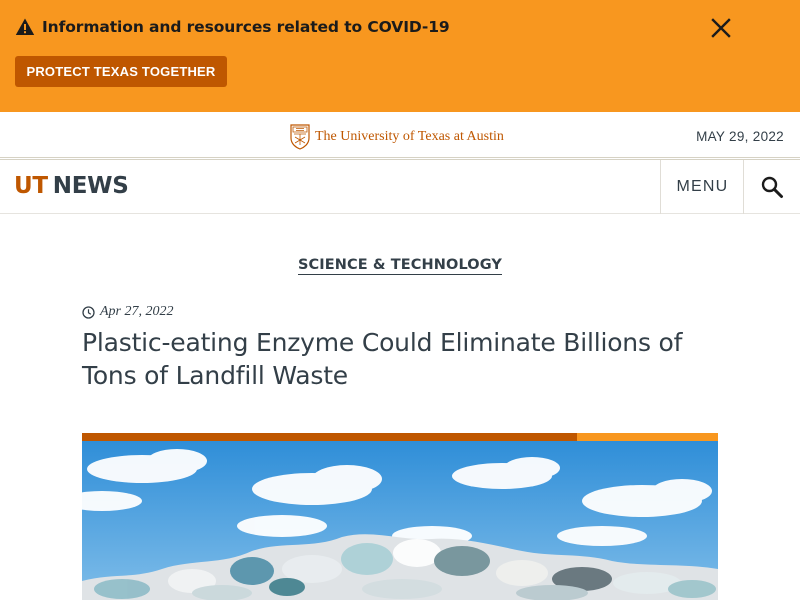  What do you see at coordinates (329, 437) in the screenshot?
I see `accent-bar-dark` at bounding box center [329, 437].